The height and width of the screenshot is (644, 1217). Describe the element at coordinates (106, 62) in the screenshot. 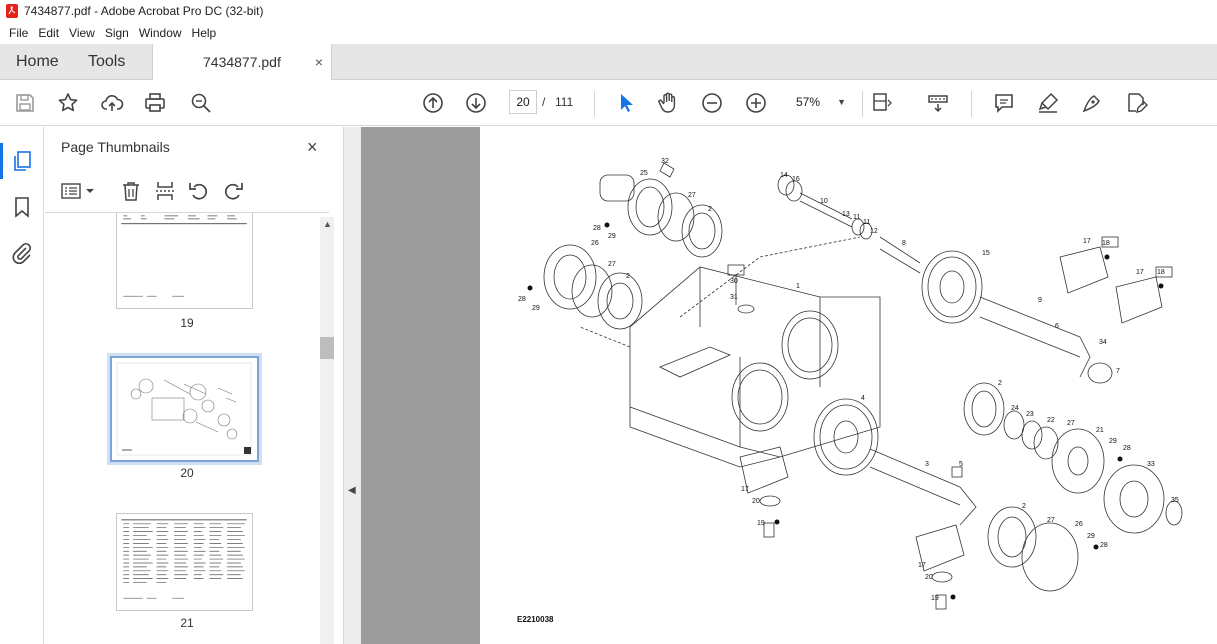

I see `tab-tools: Tools` at that location.